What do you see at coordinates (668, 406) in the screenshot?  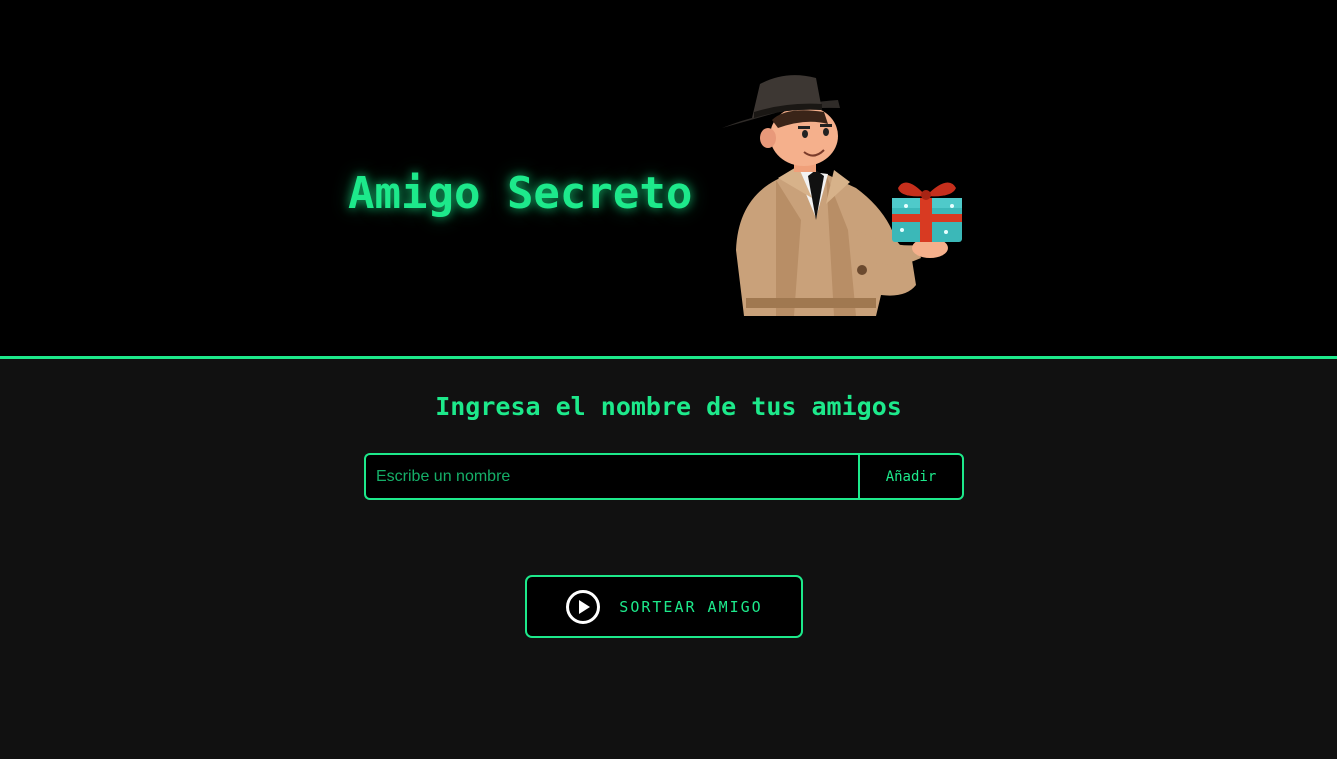 I see `section-subtitle: Ingresa el nombre de tus amigos` at bounding box center [668, 406].